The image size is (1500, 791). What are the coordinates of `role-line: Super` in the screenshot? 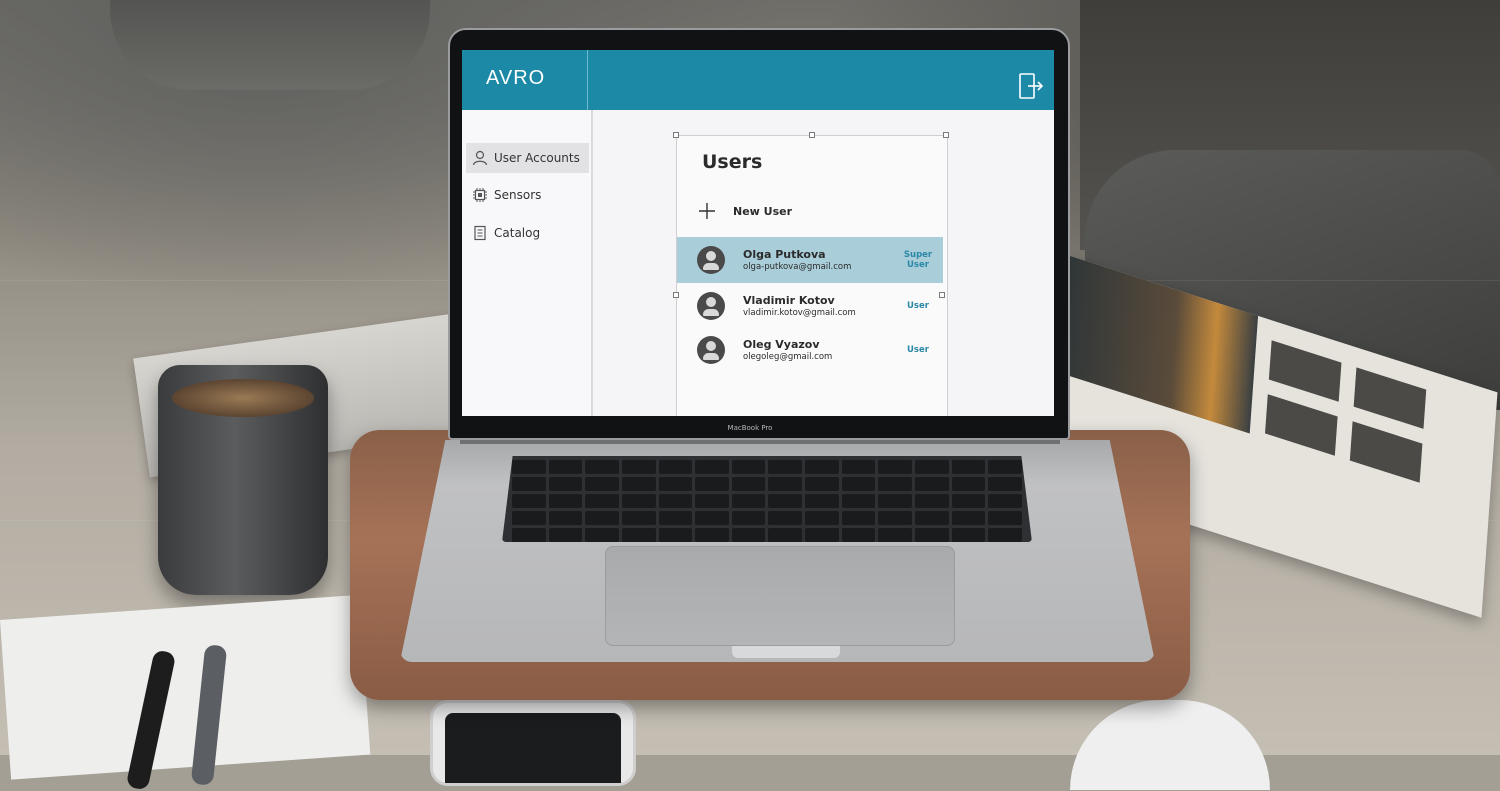 It's located at (918, 255).